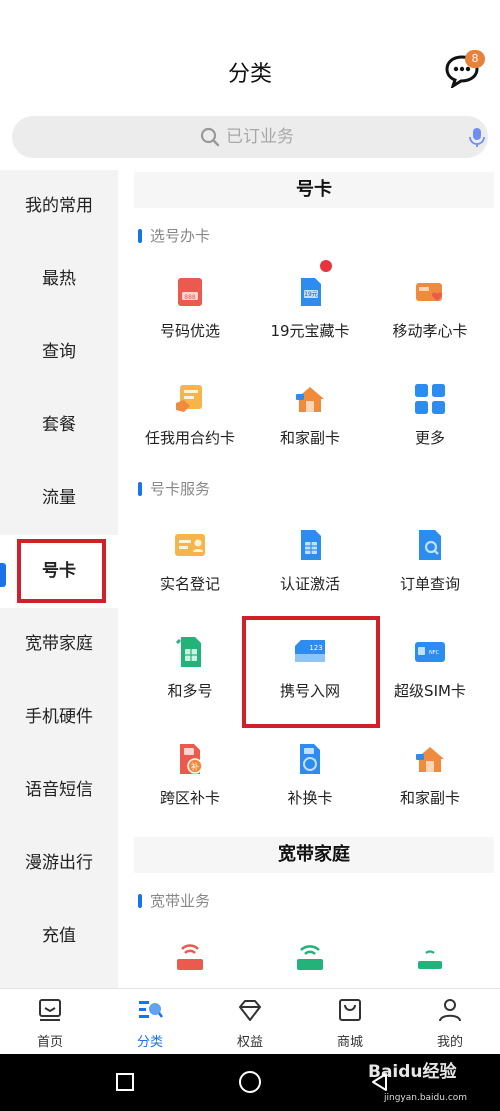  What do you see at coordinates (475, 59) in the screenshot?
I see `message-badge: 8` at bounding box center [475, 59].